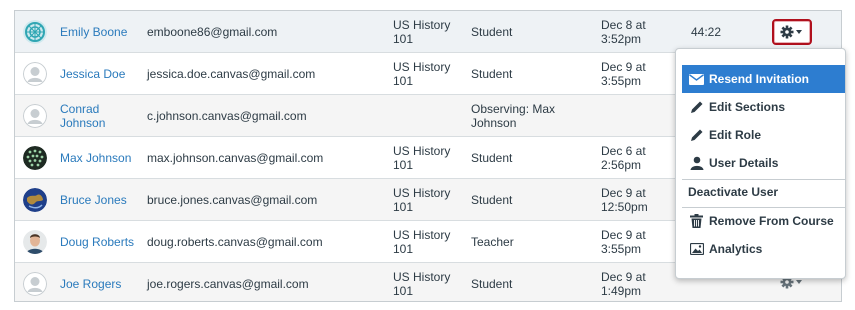  I want to click on user-name-link: Jessica Doe, so click(92, 74).